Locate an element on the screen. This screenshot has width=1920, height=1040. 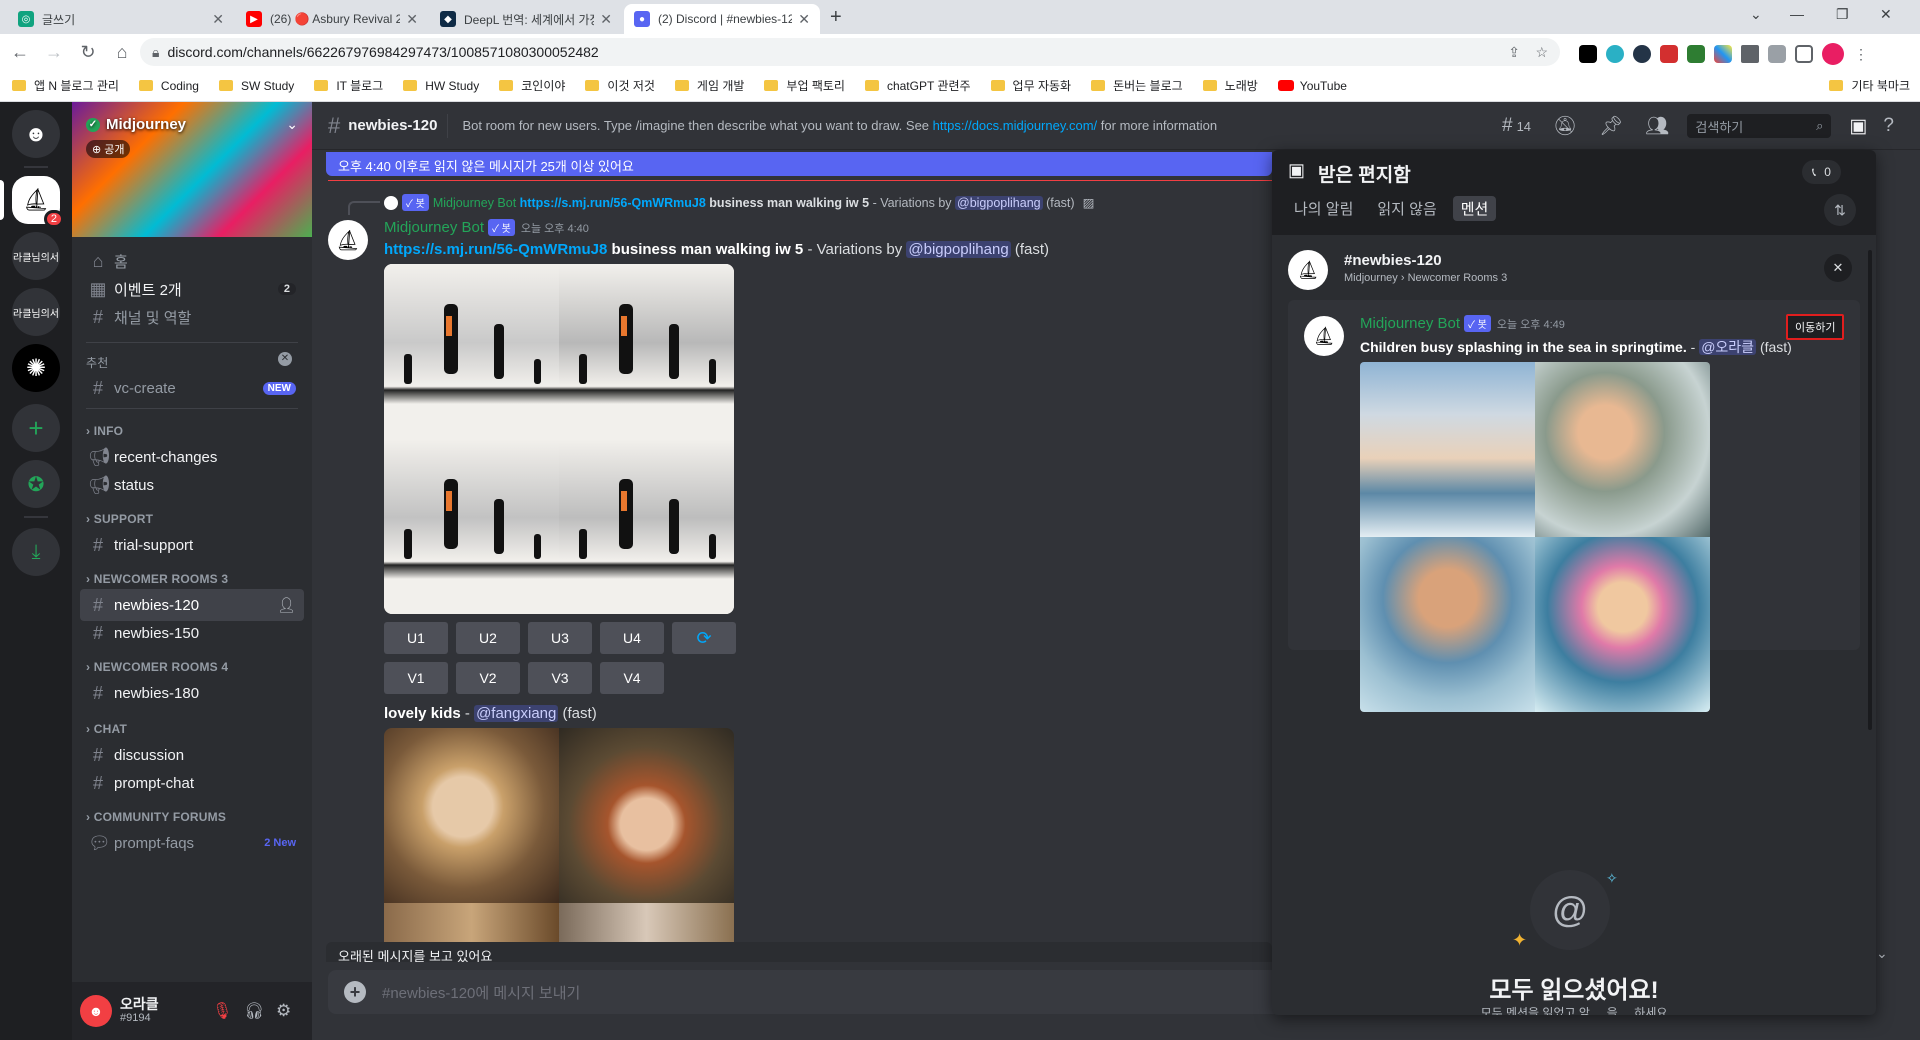
bookmark-folder: Coding is located at coordinates (168, 86).